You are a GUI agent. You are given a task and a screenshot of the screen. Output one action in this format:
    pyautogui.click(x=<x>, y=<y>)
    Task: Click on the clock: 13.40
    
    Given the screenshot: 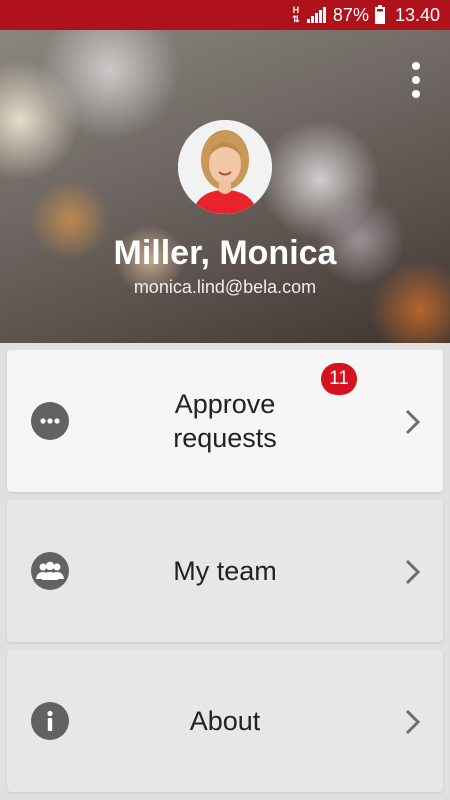 What is the action you would take?
    pyautogui.click(x=417, y=14)
    